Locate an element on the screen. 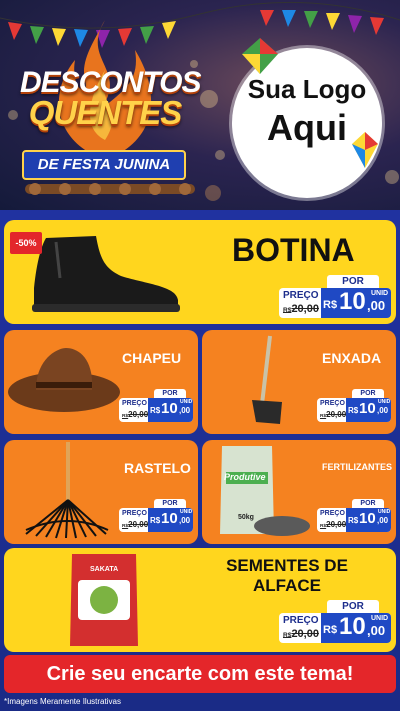 This screenshot has width=400, height=711. seed-pack-image-icon is located at coordinates (104, 600).